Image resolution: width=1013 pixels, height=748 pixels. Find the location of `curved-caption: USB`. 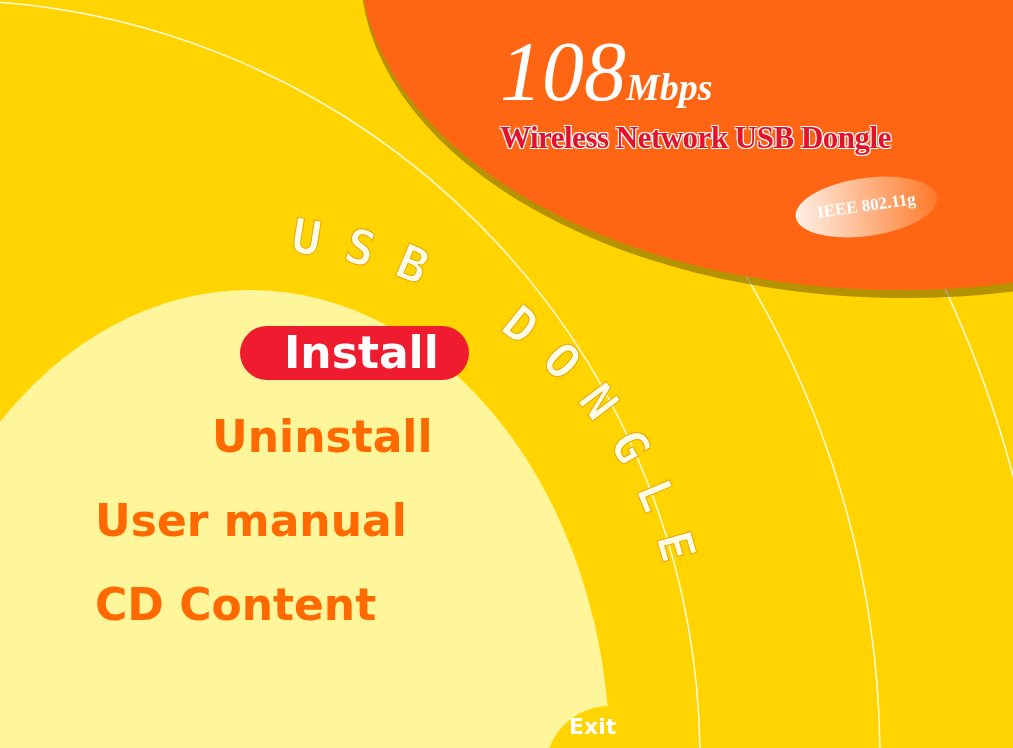

curved-caption: USB is located at coordinates (373, 256).